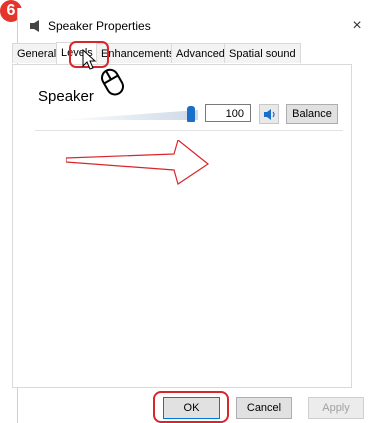  Describe the element at coordinates (195, 25) in the screenshot. I see `title-bar: Speaker Properties ×` at that location.